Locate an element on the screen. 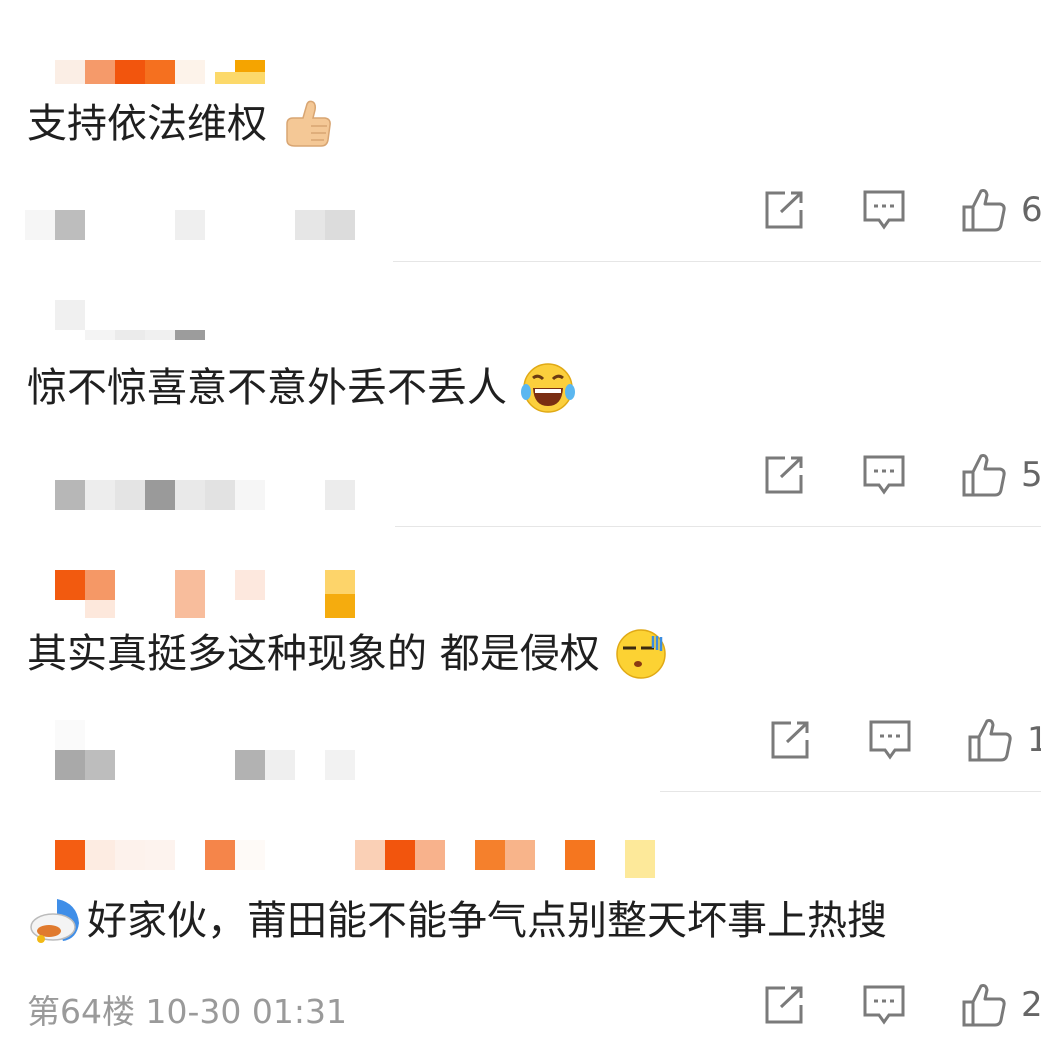  comment-text: 好家伙，莆田能不能争气点别整天坏事上热搜 is located at coordinates (457, 921).